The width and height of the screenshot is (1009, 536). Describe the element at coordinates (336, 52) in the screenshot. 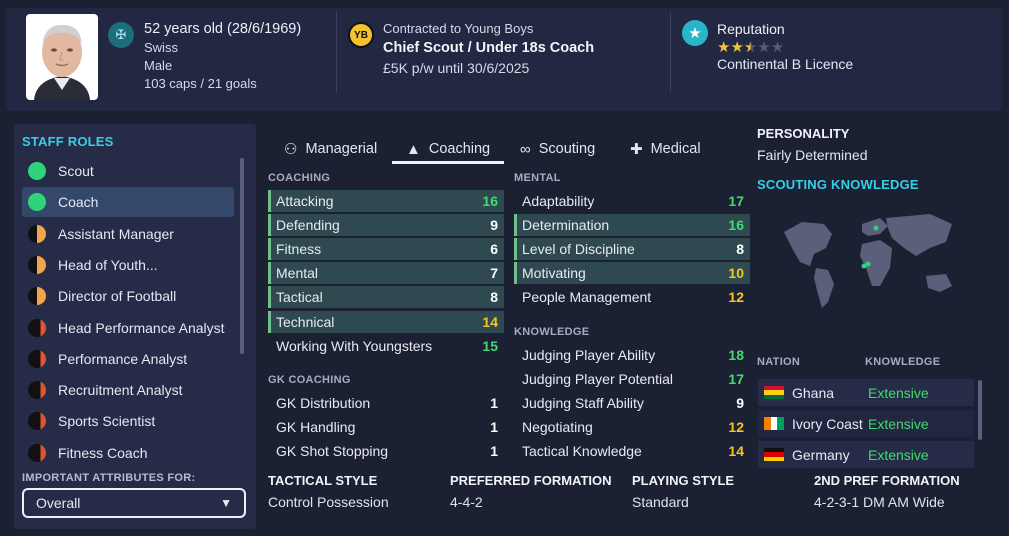

I see `header-divider` at that location.